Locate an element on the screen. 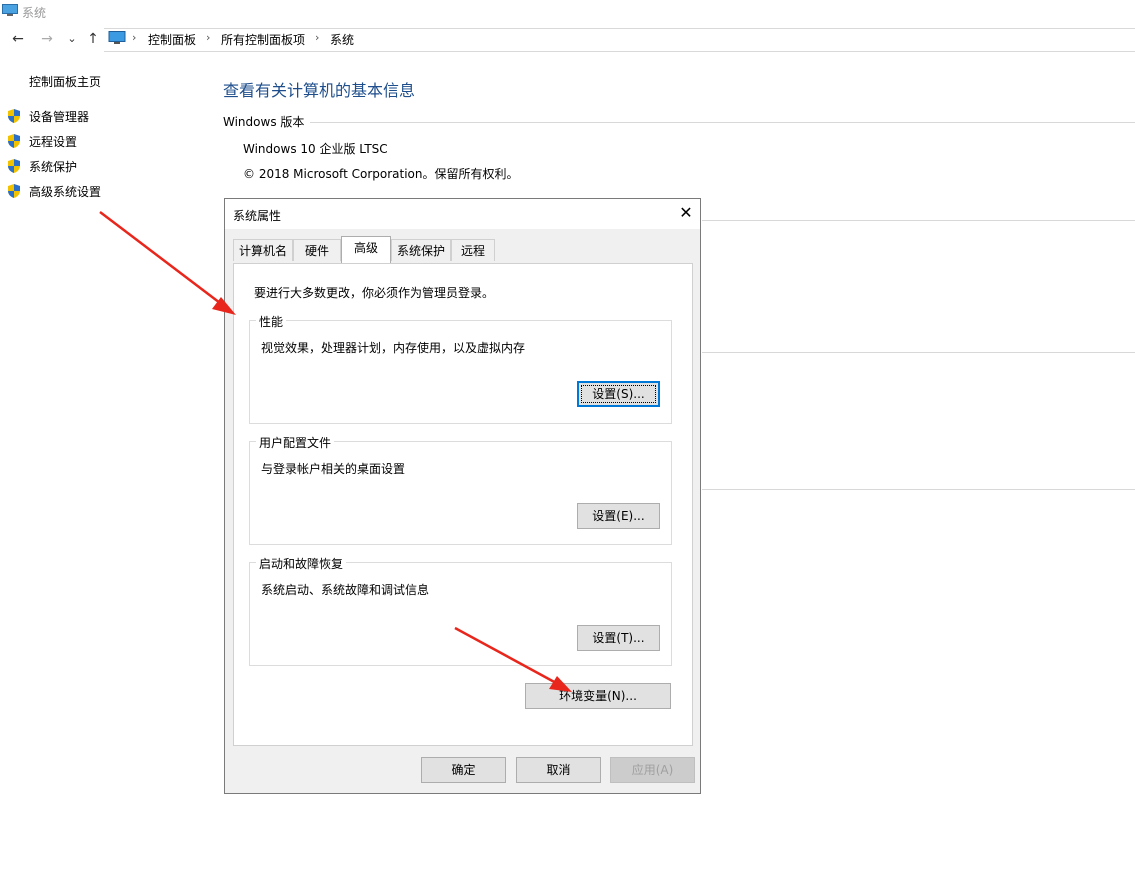 This screenshot has width=1135, height=870. dialog-titlebar: 系统属性 ✕ is located at coordinates (462, 214).